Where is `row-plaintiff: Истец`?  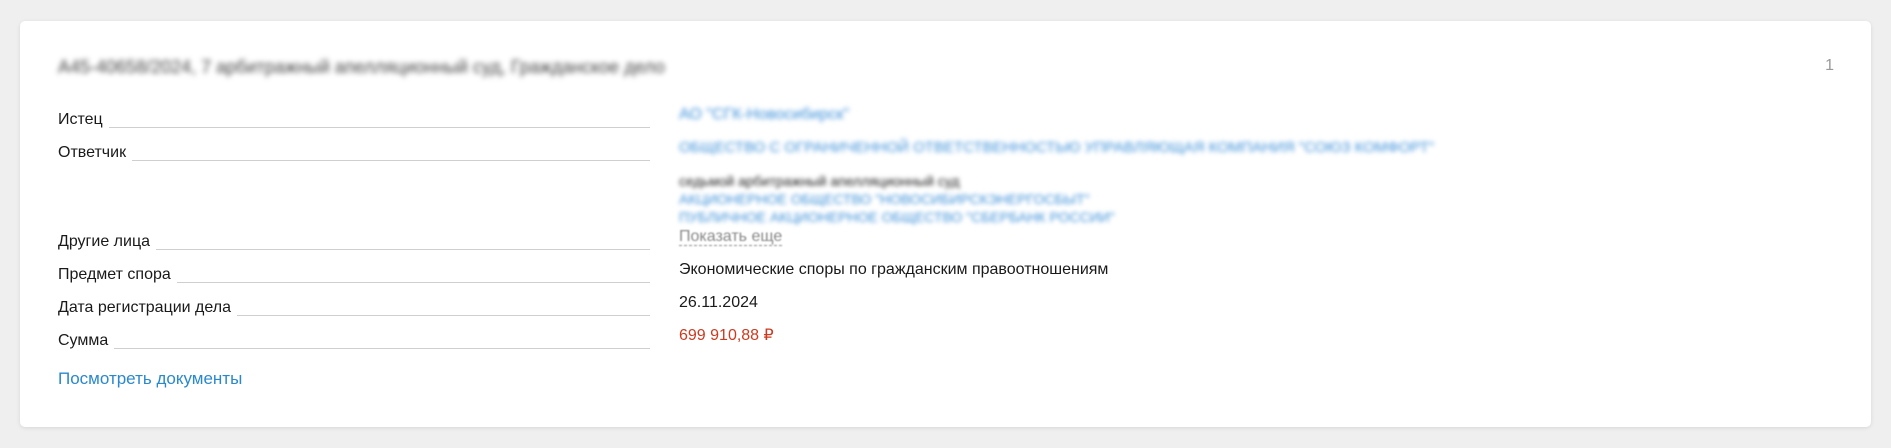
row-plaintiff: Истец is located at coordinates (354, 119).